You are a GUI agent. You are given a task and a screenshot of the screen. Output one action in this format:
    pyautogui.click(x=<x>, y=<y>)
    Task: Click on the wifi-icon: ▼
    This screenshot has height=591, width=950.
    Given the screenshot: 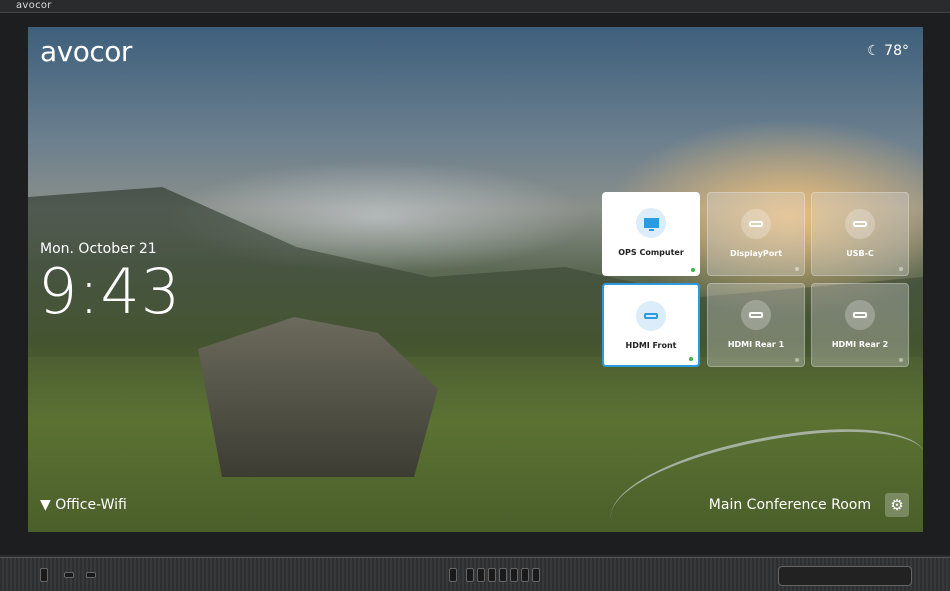 What is the action you would take?
    pyautogui.click(x=45, y=505)
    